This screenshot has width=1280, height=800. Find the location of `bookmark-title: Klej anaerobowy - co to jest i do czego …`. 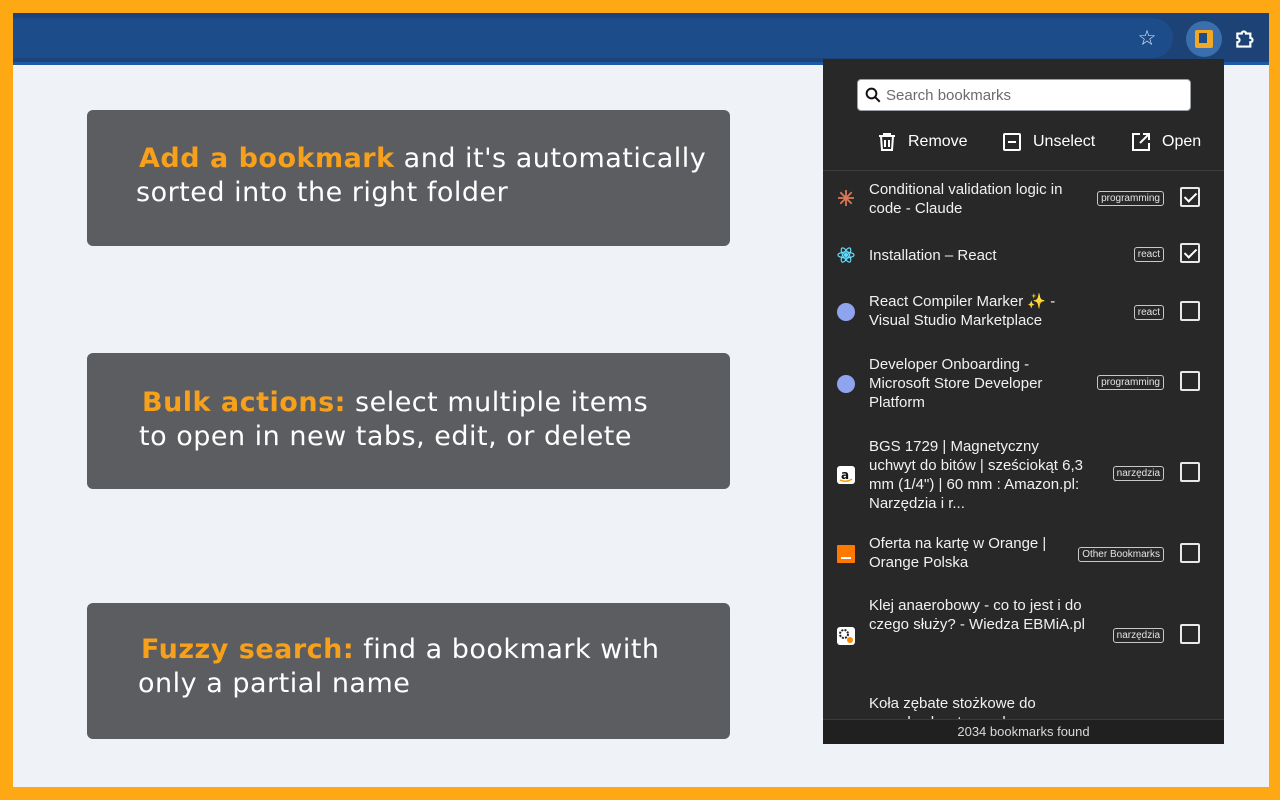

bookmark-title: Klej anaerobowy - co to jest i do czego … is located at coordinates (977, 615).